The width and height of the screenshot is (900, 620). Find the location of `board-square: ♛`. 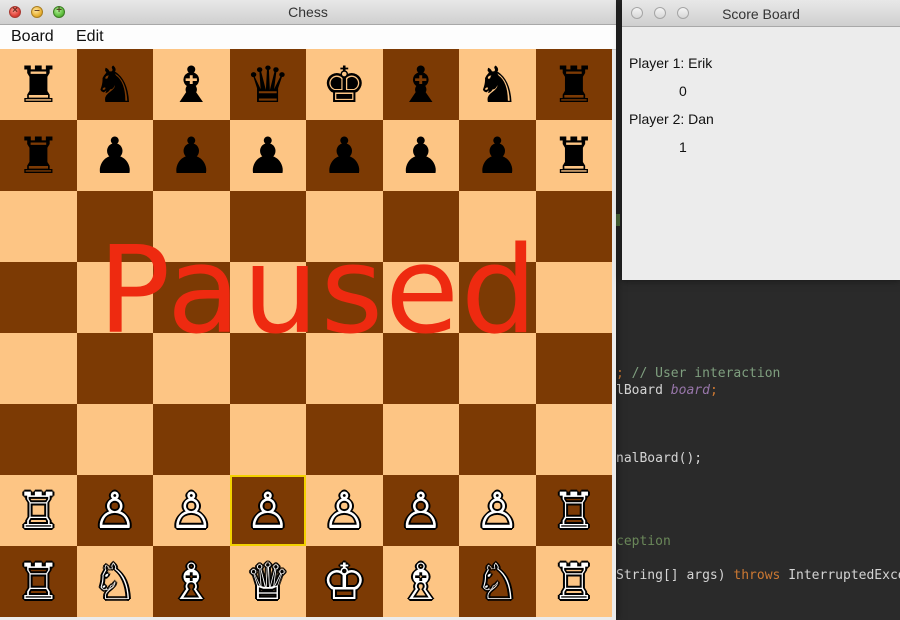

board-square: ♛ is located at coordinates (267, 84).